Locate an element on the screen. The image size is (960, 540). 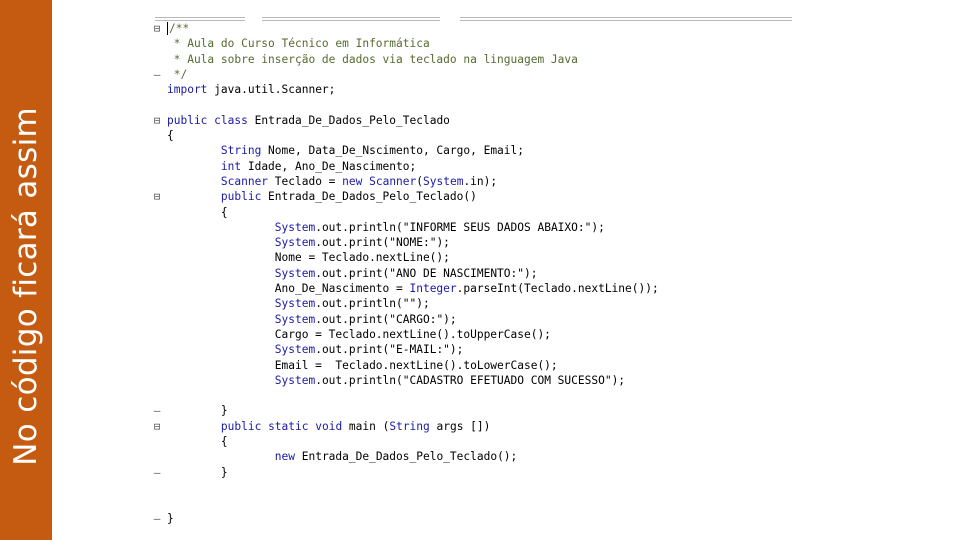
code-text: System.out.print("ANO DE NASCIMENTO:"); is located at coordinates (352, 273).